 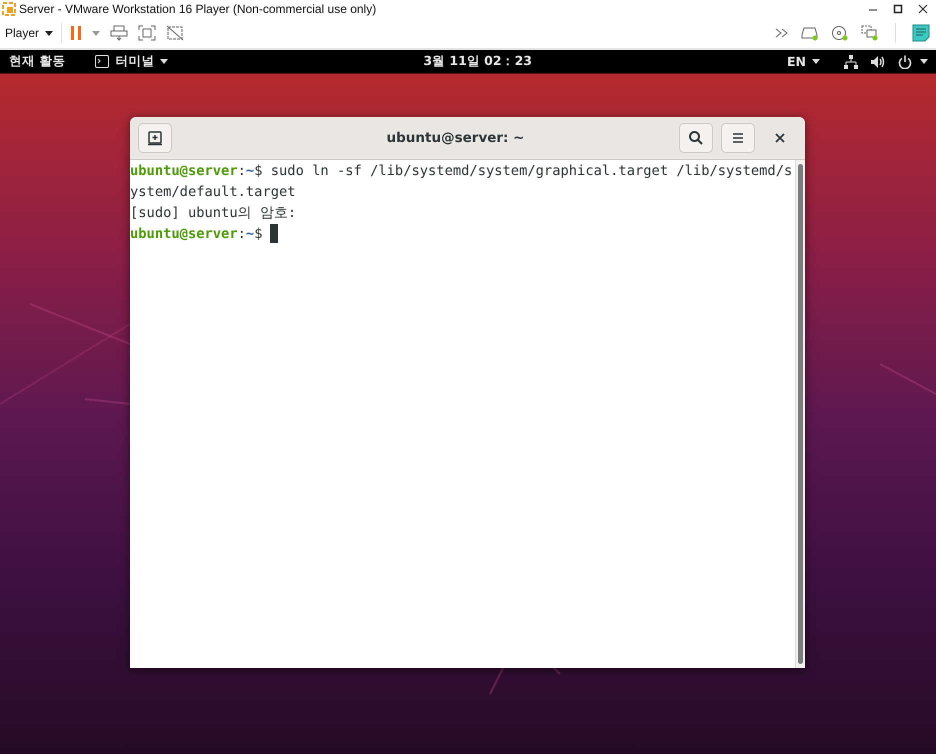 I want to click on window-title: ubuntu@server: ~, so click(x=456, y=138).